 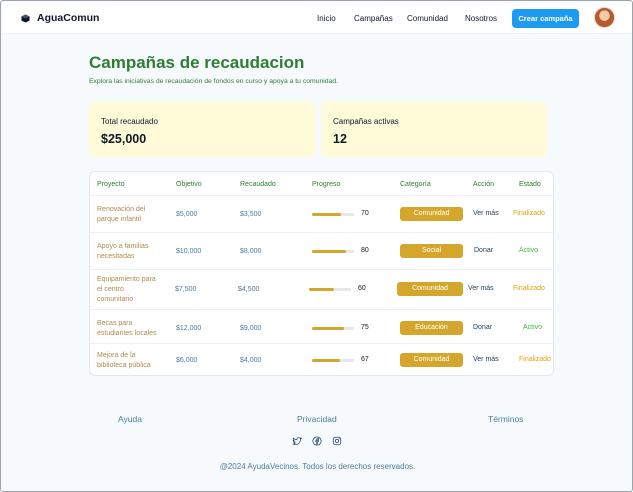 I want to click on progress-value: 67, so click(x=365, y=359).